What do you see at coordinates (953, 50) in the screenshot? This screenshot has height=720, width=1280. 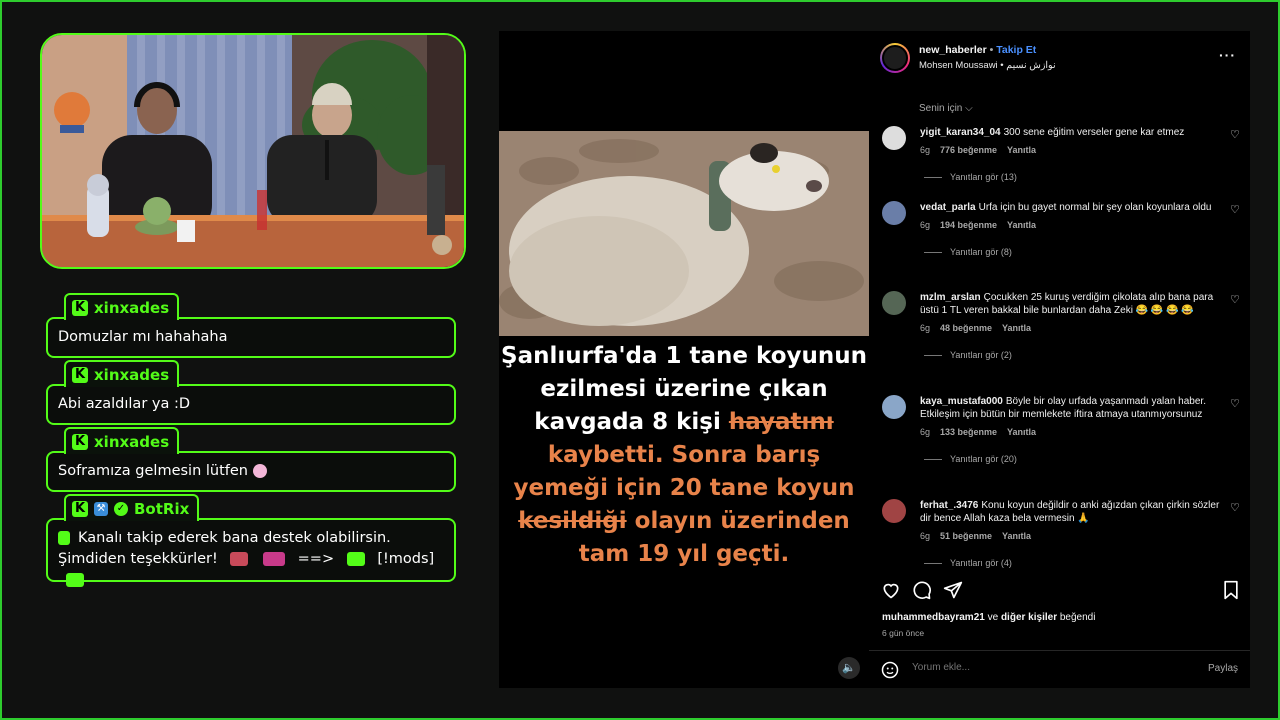 I see `author-username: new_haberler` at bounding box center [953, 50].